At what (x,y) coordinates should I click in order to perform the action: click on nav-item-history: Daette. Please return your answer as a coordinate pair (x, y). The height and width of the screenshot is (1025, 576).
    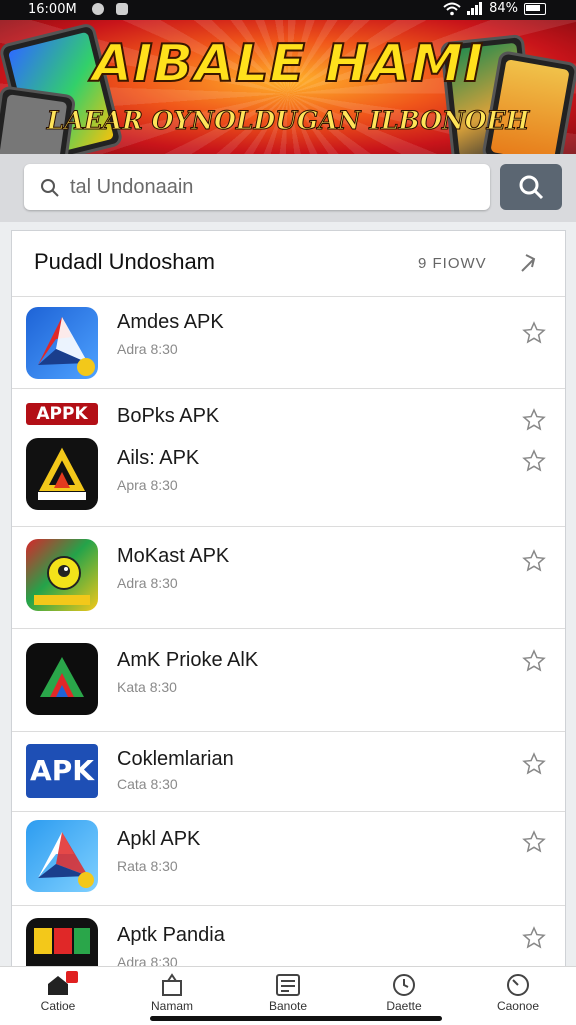
    Looking at the image, I should click on (404, 992).